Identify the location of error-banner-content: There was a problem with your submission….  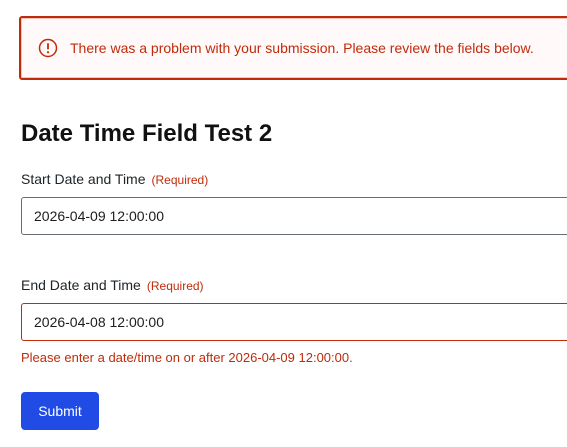
(277, 48).